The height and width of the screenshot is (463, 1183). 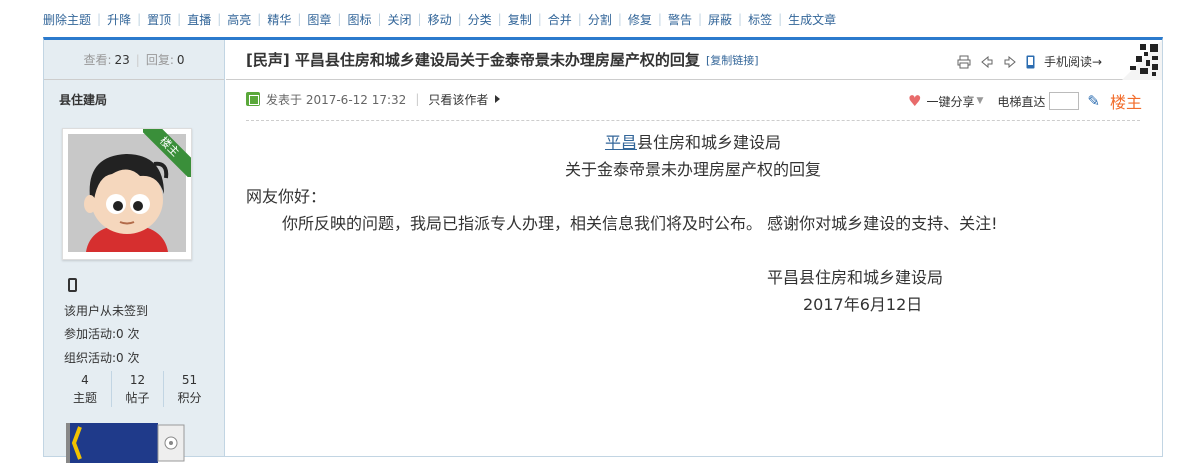 I want to click on count-posts: 12 帖子, so click(x=137, y=389).